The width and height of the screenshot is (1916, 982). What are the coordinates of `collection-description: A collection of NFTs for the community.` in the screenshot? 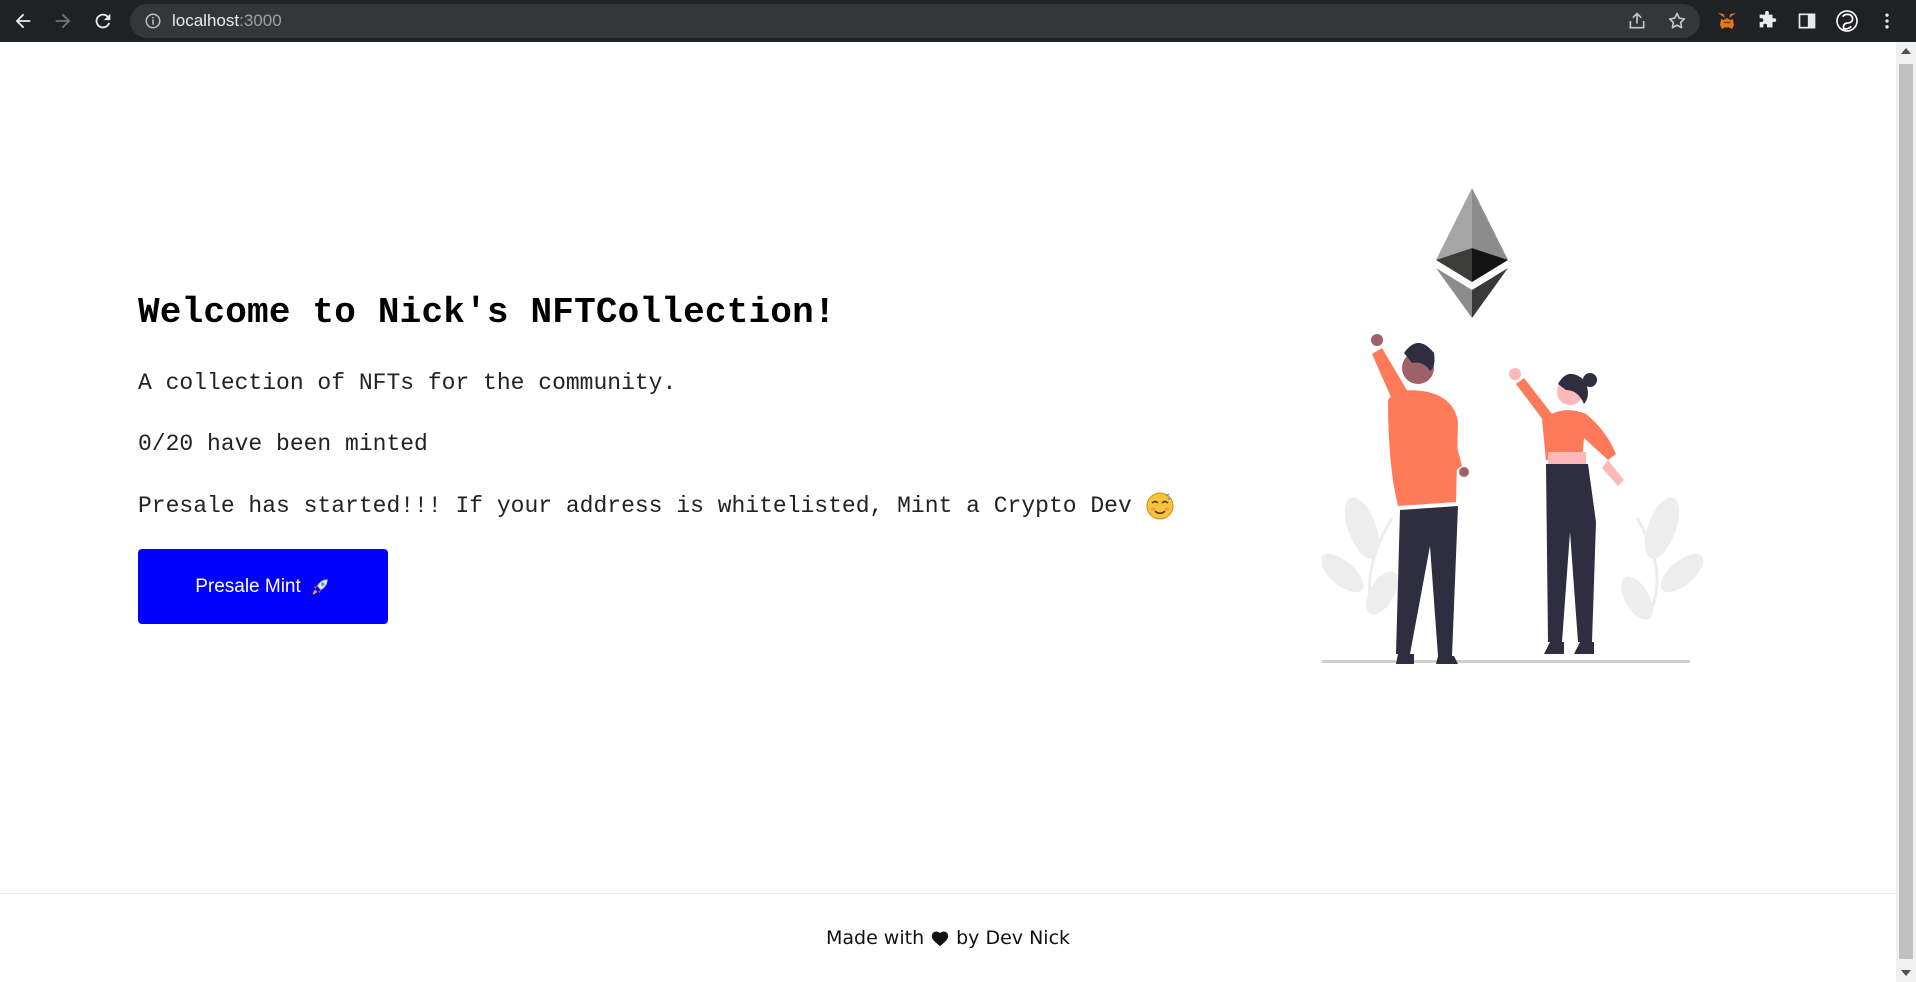 It's located at (407, 383).